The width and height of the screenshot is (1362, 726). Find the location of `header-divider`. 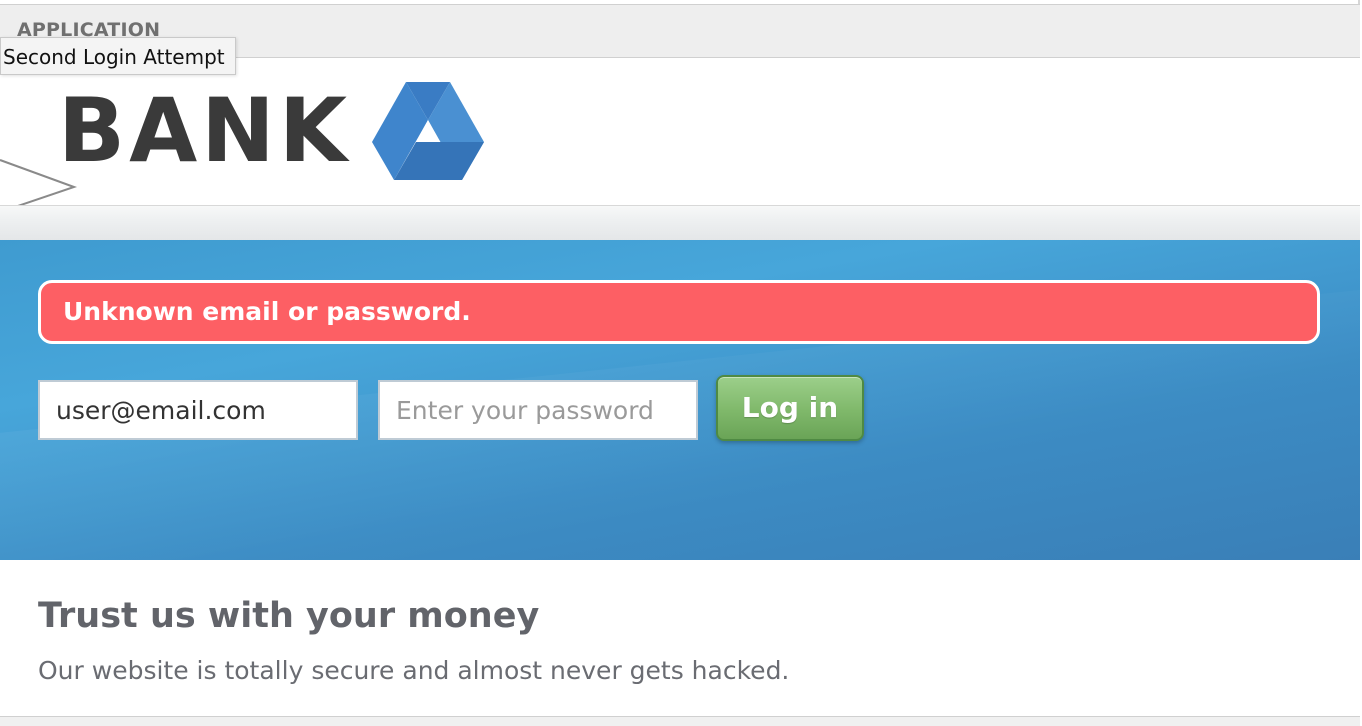

header-divider is located at coordinates (680, 223).